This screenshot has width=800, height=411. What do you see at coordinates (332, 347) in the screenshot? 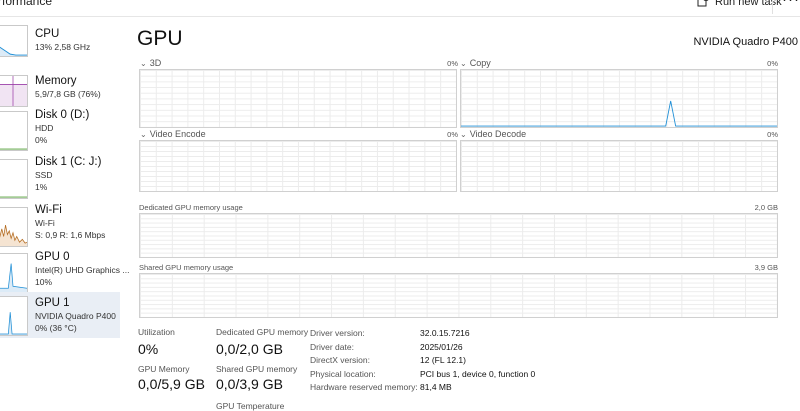
I see `info-key: Driver date:` at bounding box center [332, 347].